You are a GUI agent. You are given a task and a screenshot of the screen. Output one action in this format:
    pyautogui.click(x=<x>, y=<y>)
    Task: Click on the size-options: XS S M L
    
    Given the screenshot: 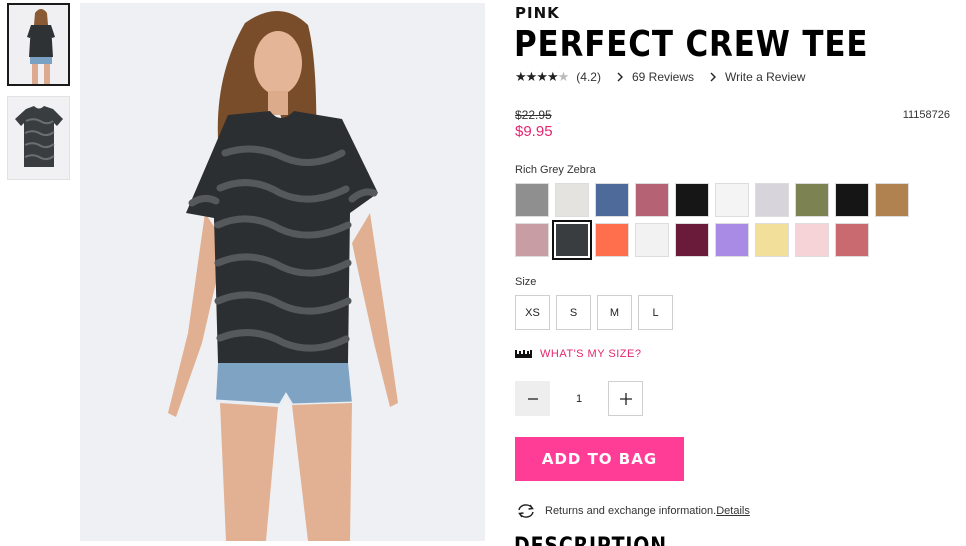 What is the action you would take?
    pyautogui.click(x=594, y=312)
    